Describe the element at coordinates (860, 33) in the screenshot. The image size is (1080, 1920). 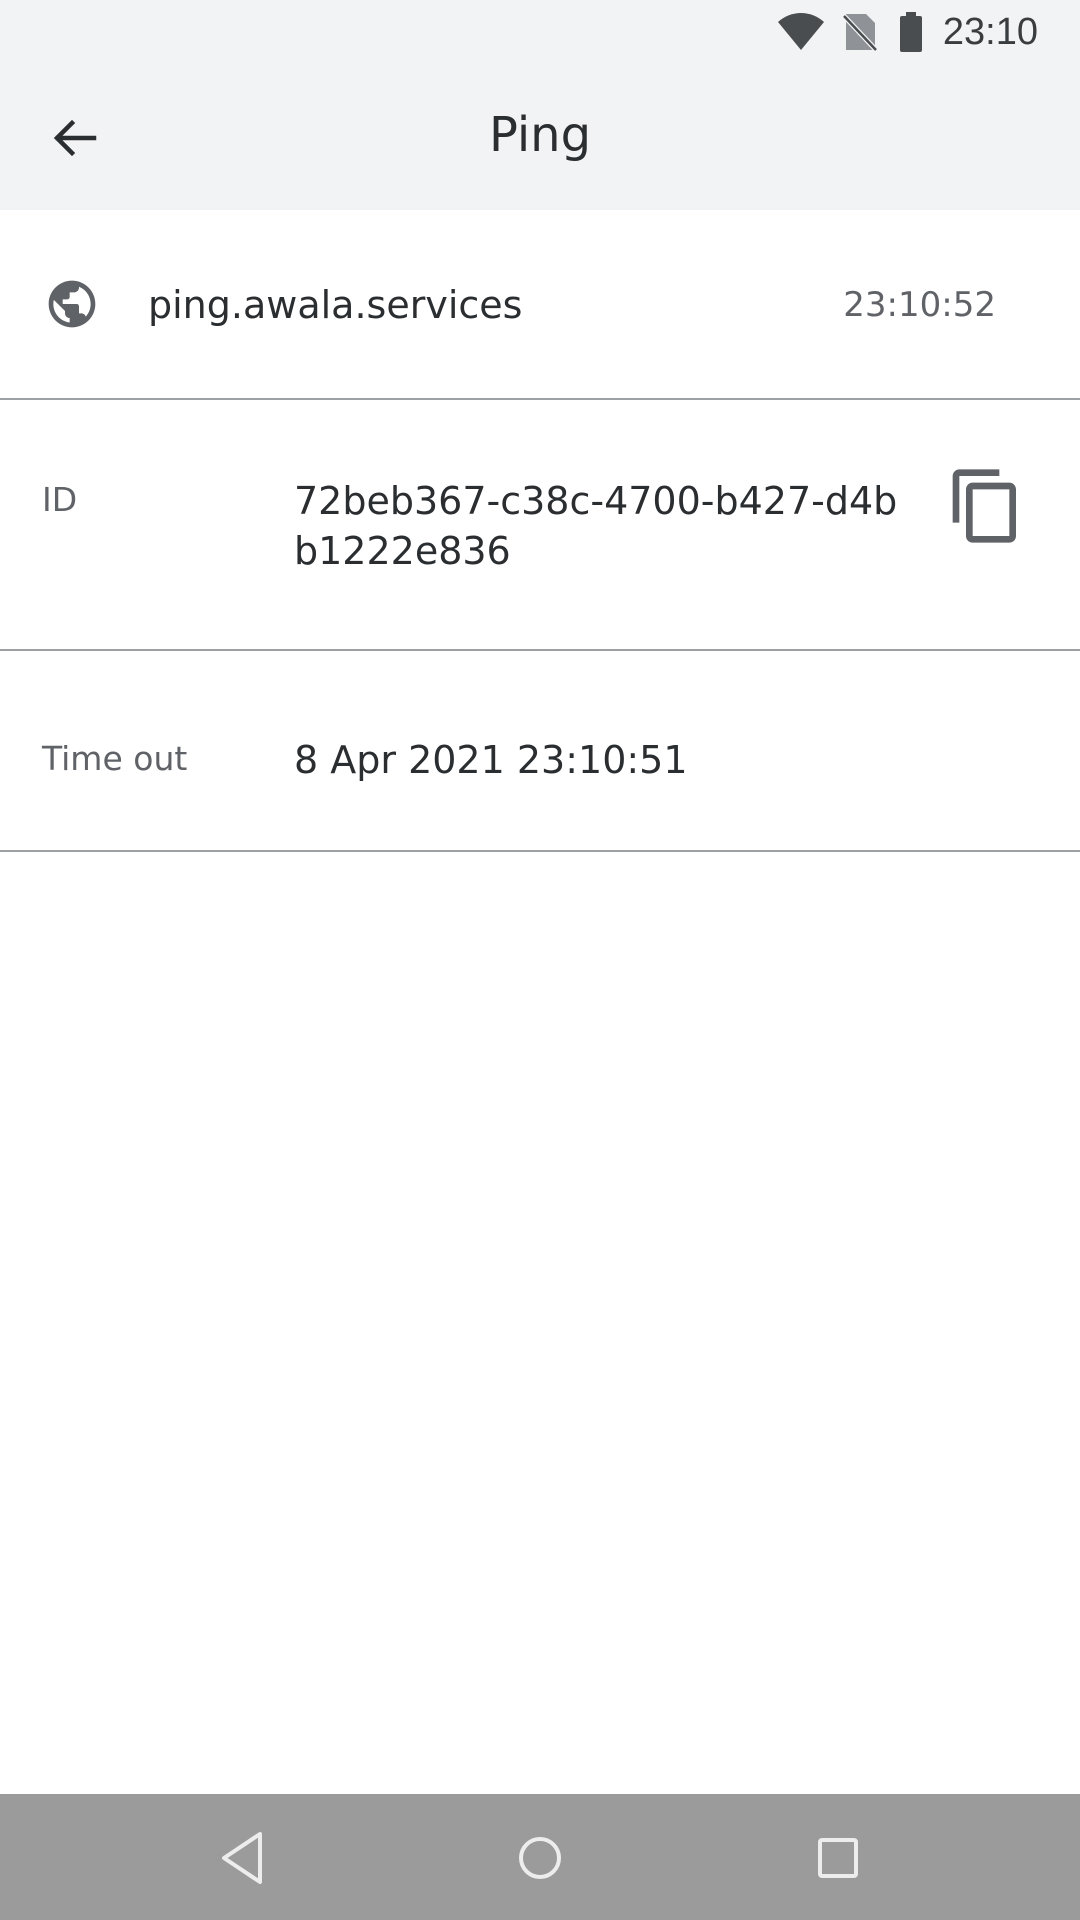
I see `no-sim-icon` at that location.